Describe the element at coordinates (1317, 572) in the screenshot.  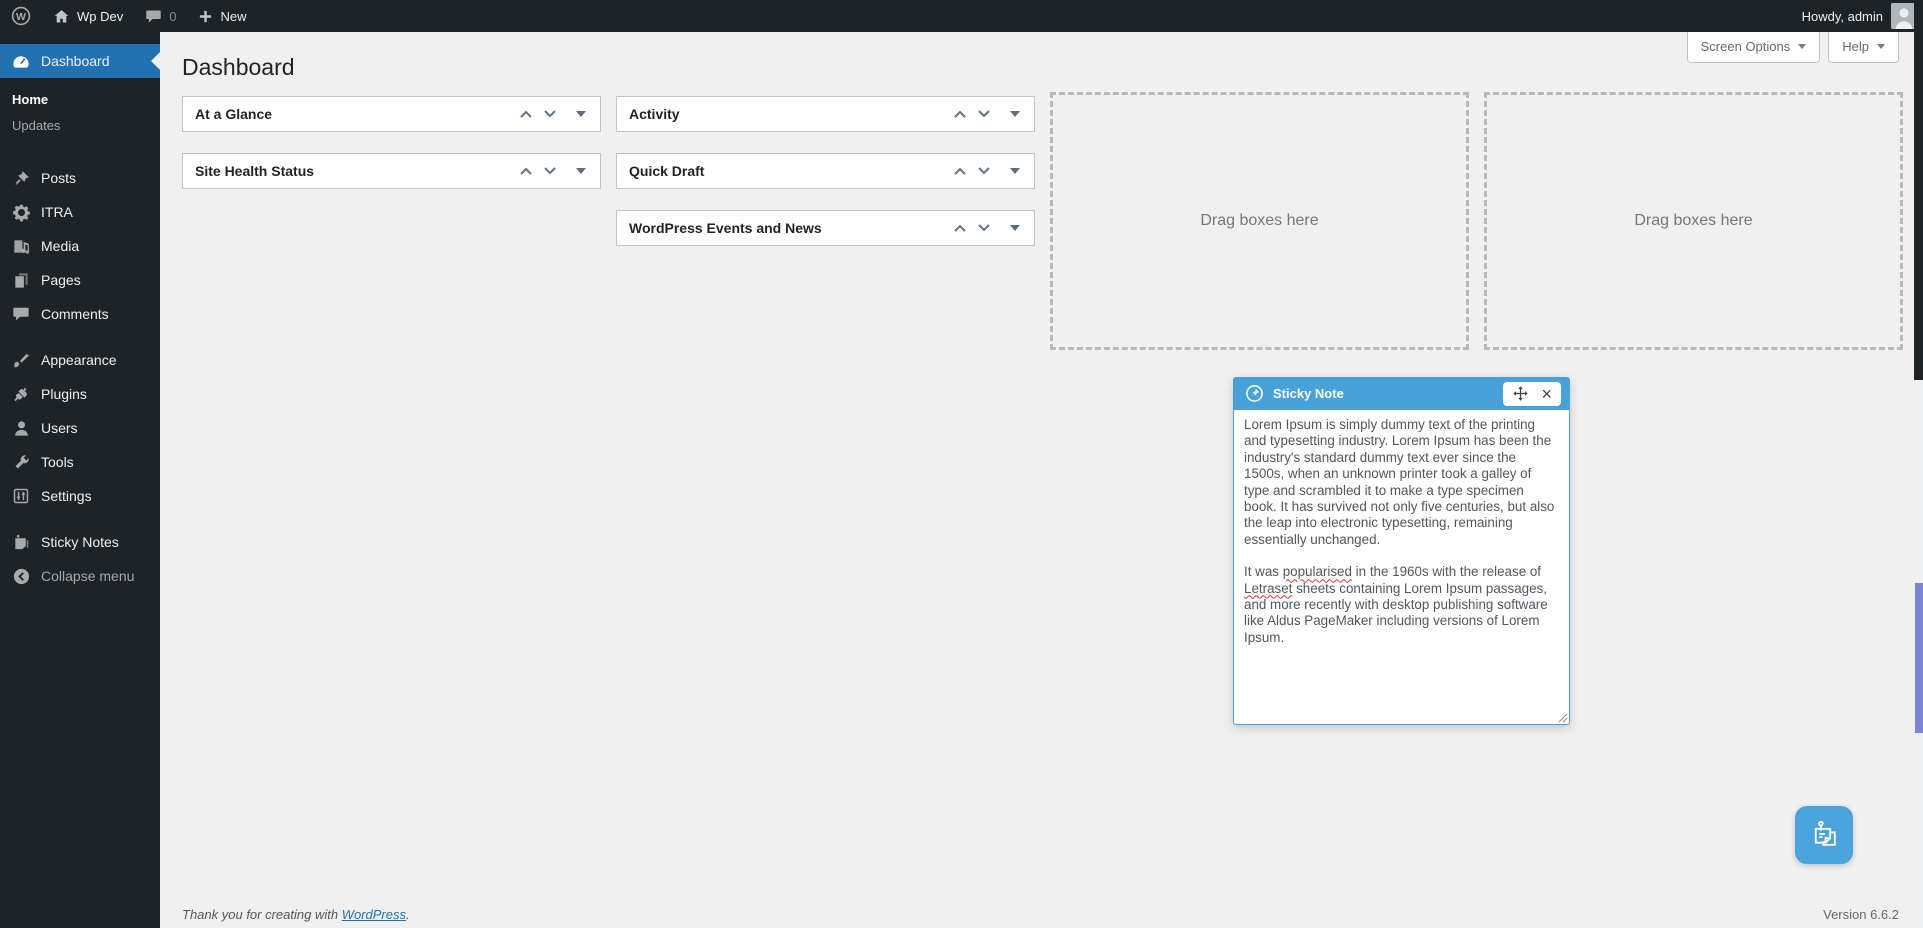
I see `misspelled-word: popularised` at that location.